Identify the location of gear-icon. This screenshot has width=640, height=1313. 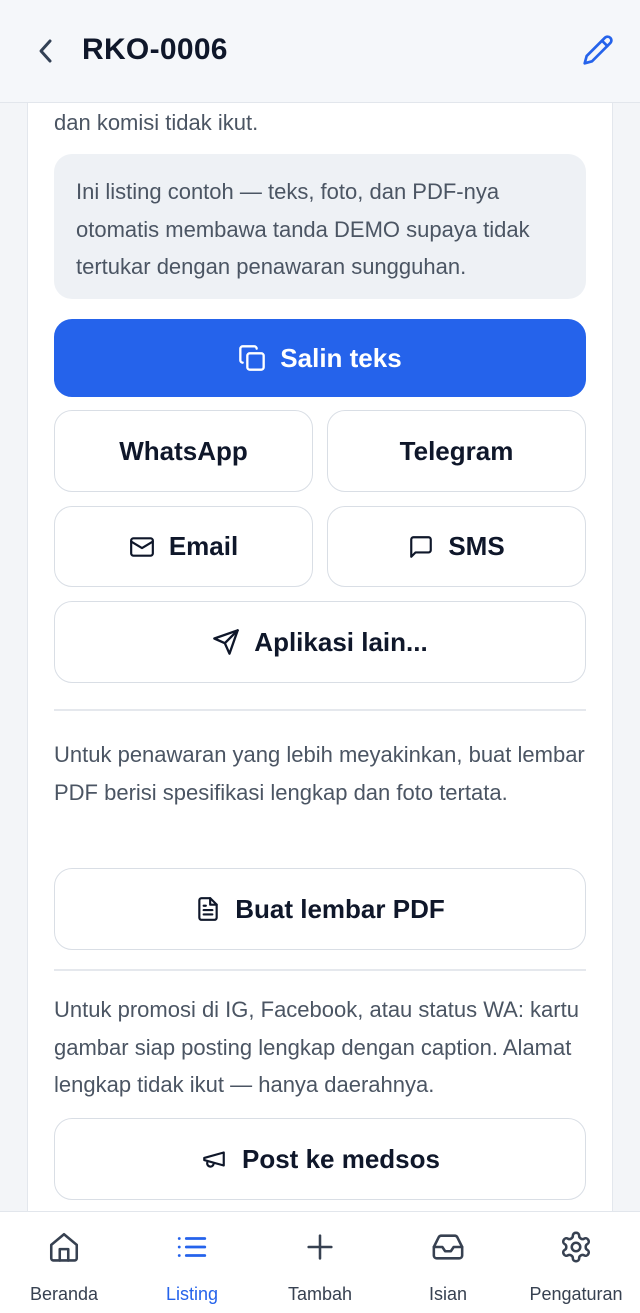
(576, 1247).